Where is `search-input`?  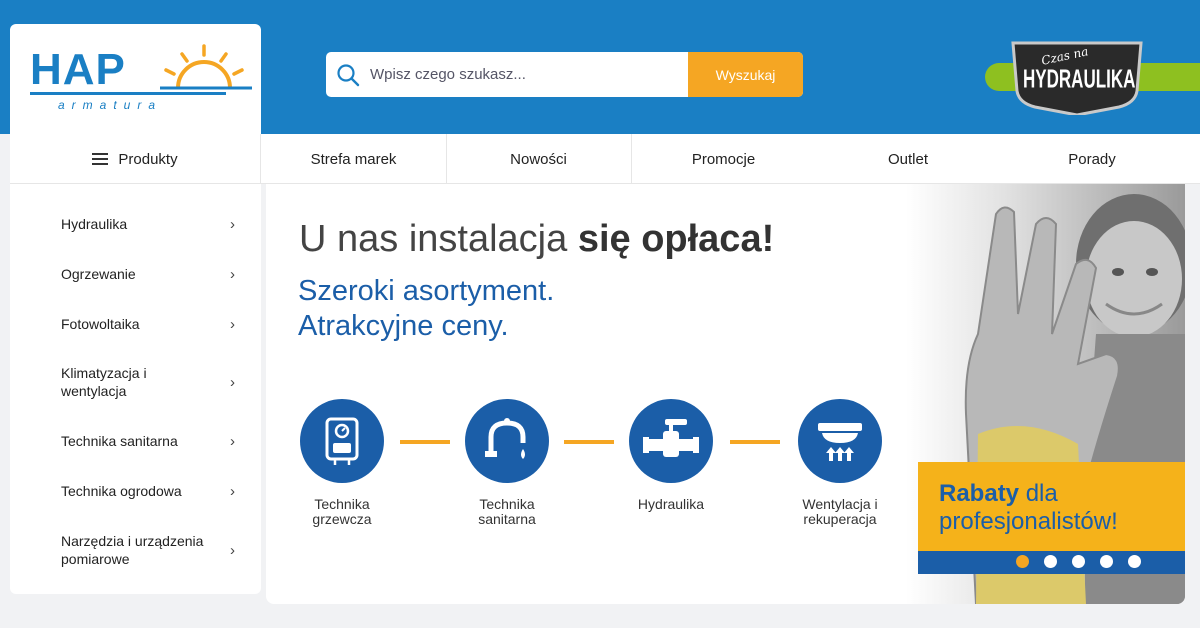
search-input is located at coordinates (529, 74).